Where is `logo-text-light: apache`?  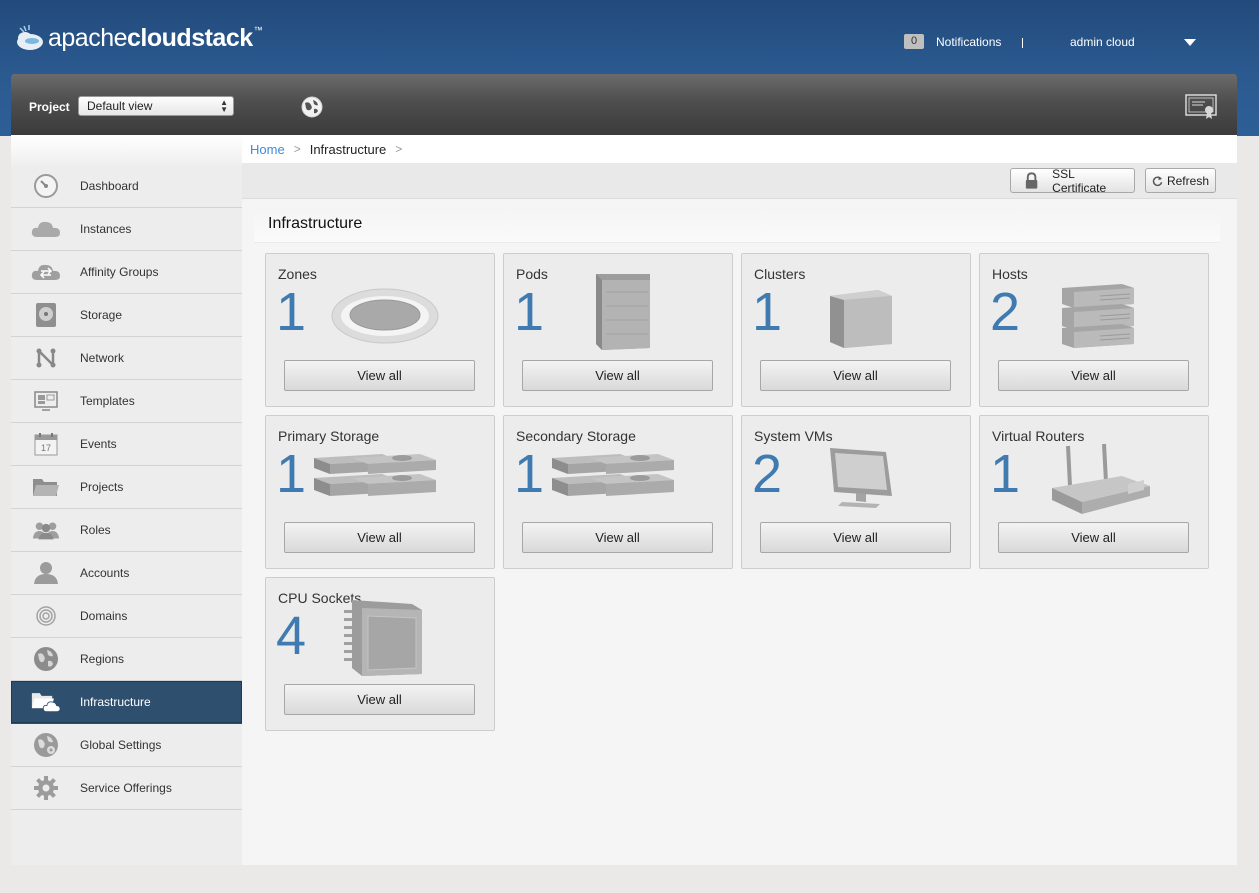
logo-text-light: apache is located at coordinates (88, 37).